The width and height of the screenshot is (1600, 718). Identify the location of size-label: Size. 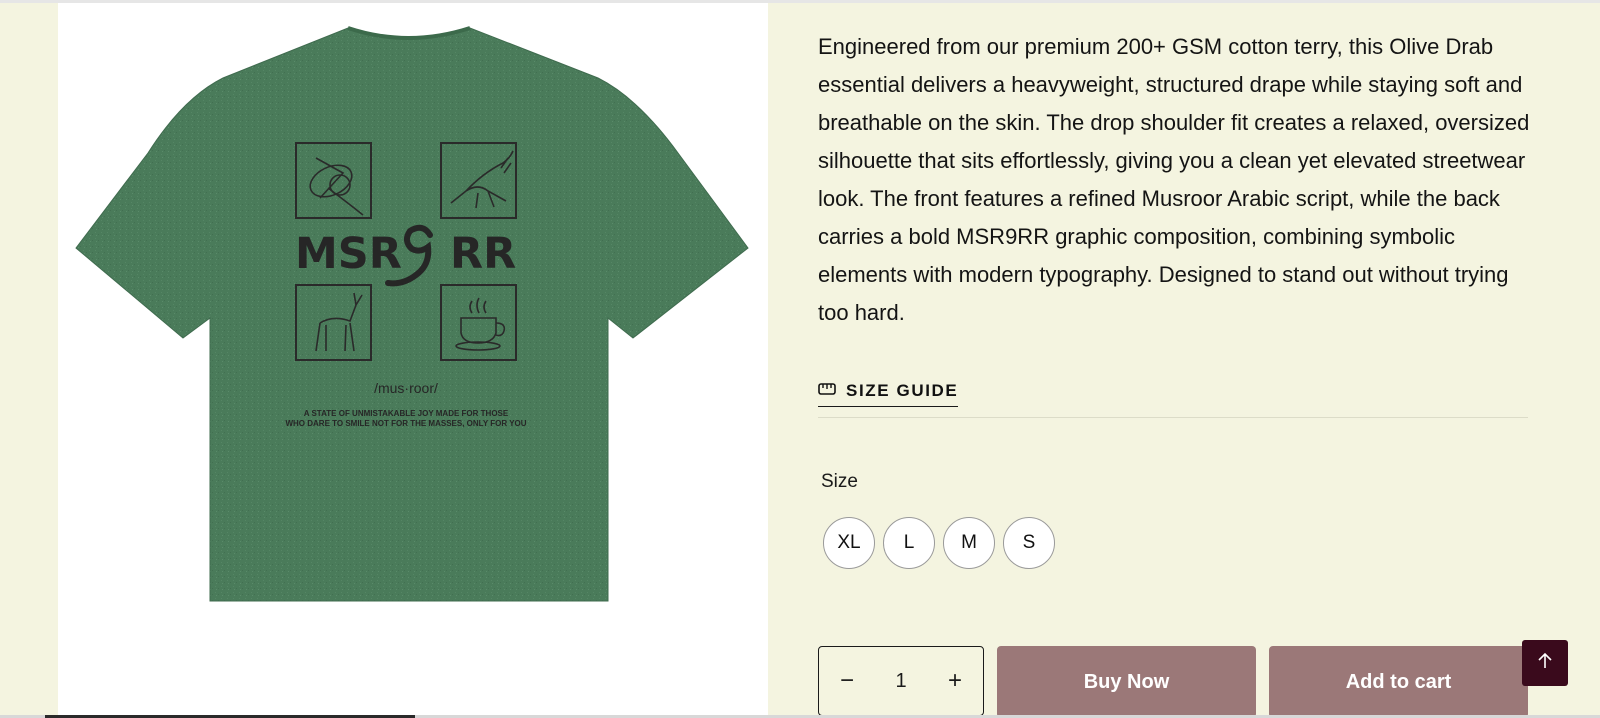
(839, 481).